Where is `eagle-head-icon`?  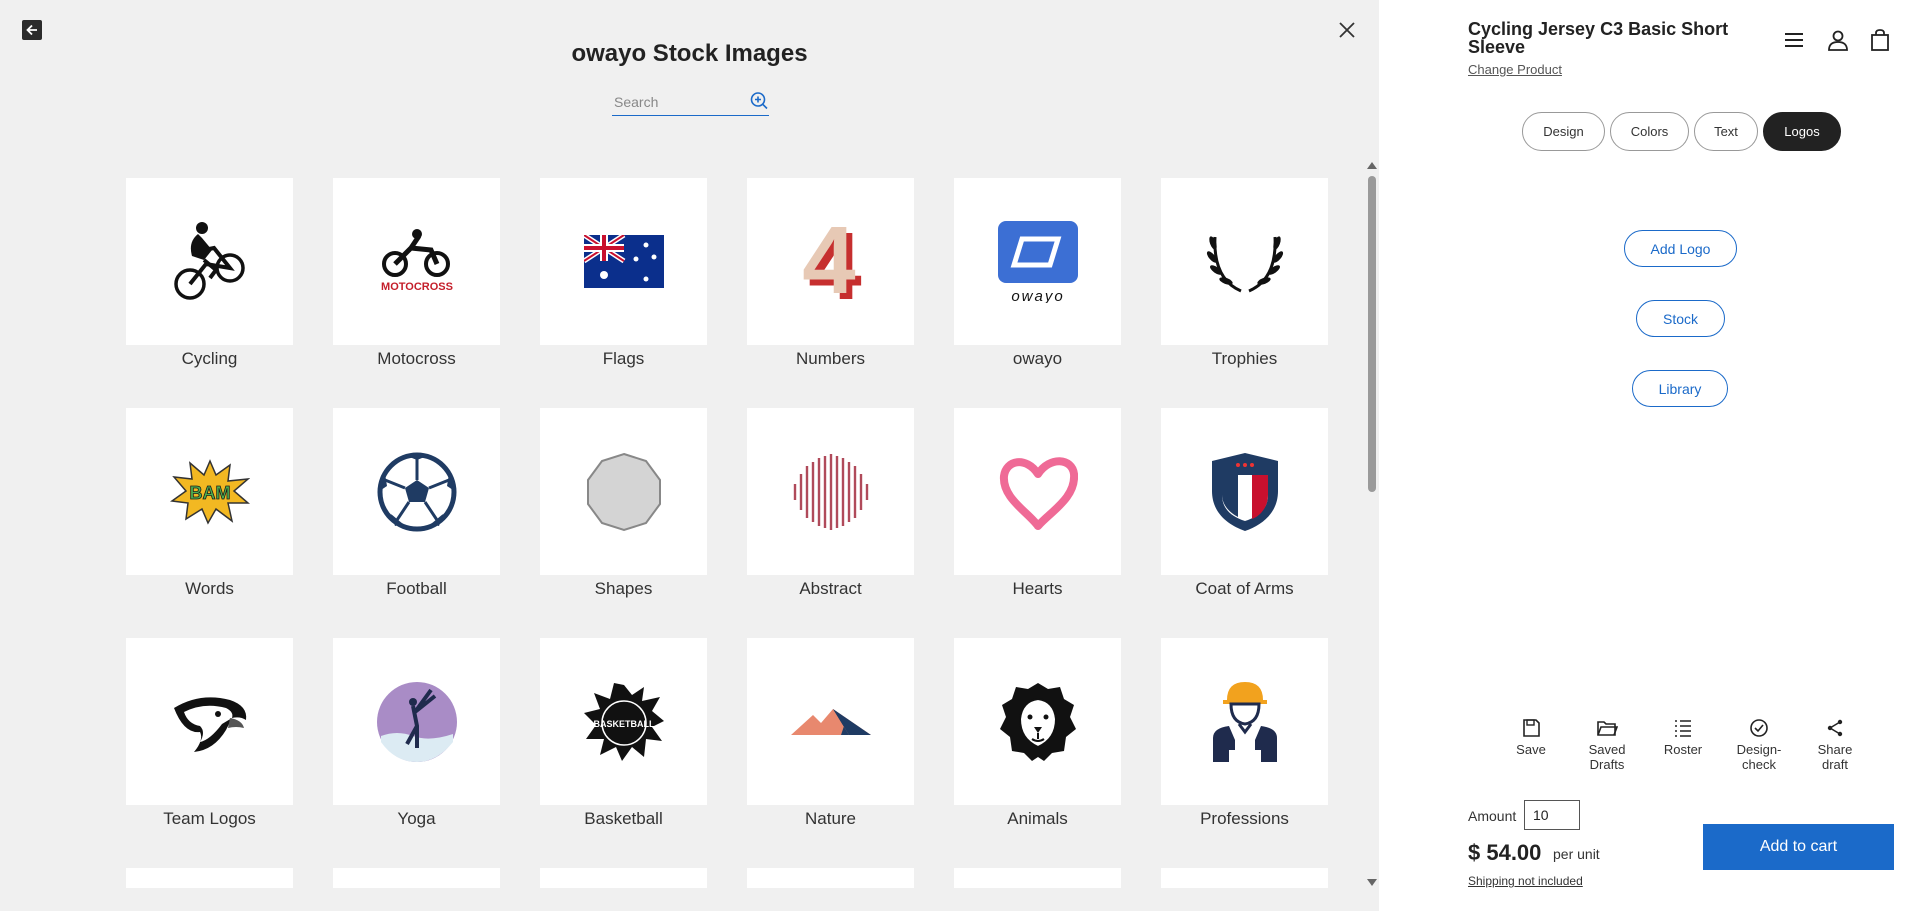 eagle-head-icon is located at coordinates (209, 721).